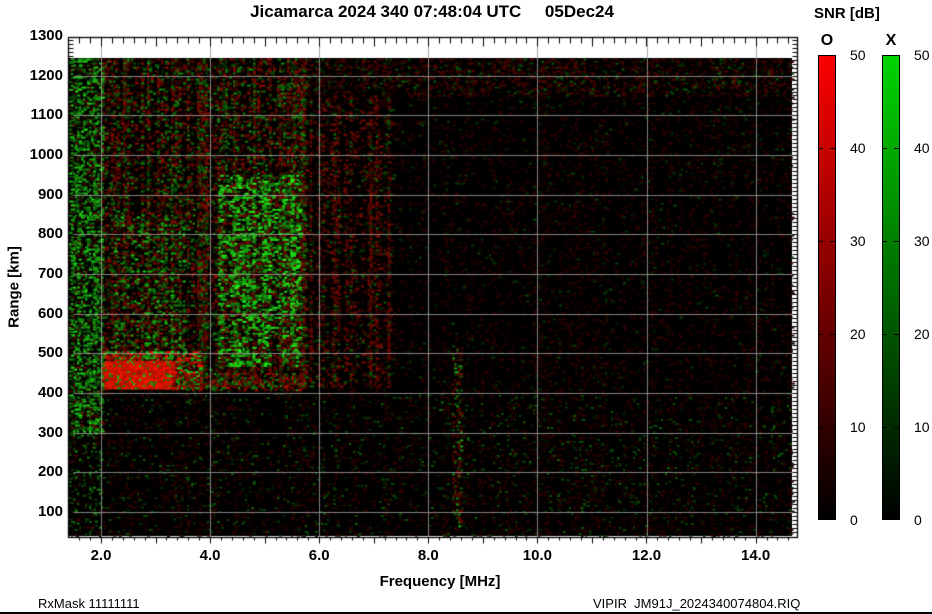 This screenshot has width=932, height=614. I want to click on y-tick-label: 700, so click(50, 273).